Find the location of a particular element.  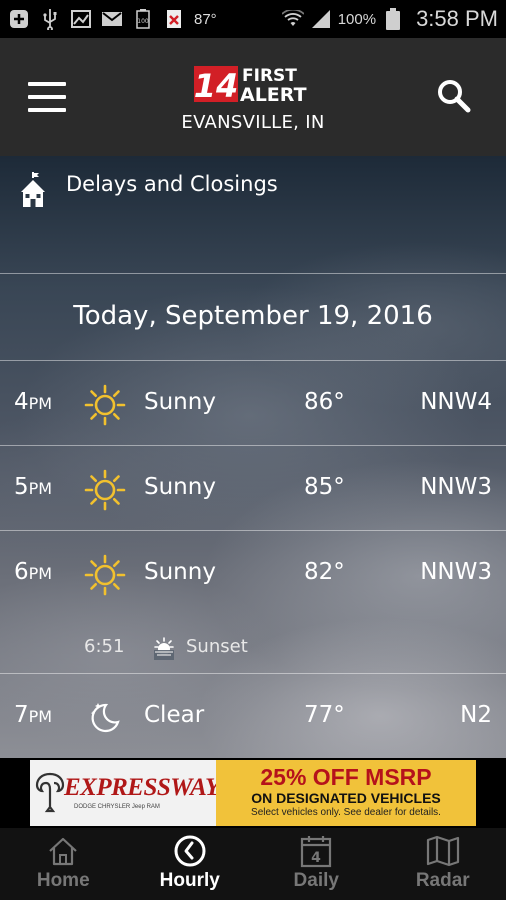

tab-radar: Radar is located at coordinates (443, 864).